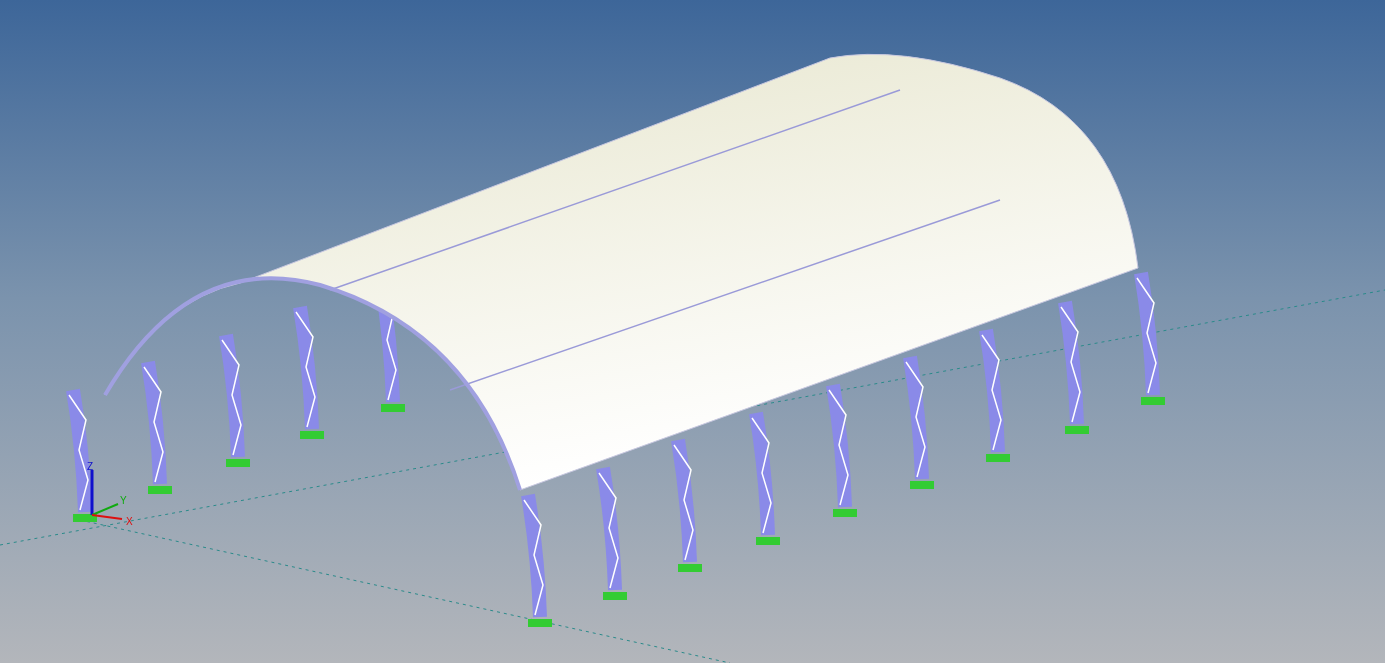 The image size is (1385, 663). Describe the element at coordinates (129, 521) in the screenshot. I see `x-axis-label: X` at that location.